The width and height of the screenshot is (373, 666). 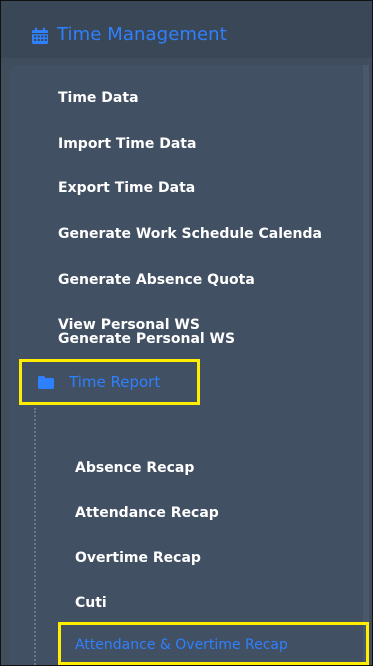 What do you see at coordinates (126, 188) in the screenshot?
I see `menu-item-export-time-data: Export Time Data` at bounding box center [126, 188].